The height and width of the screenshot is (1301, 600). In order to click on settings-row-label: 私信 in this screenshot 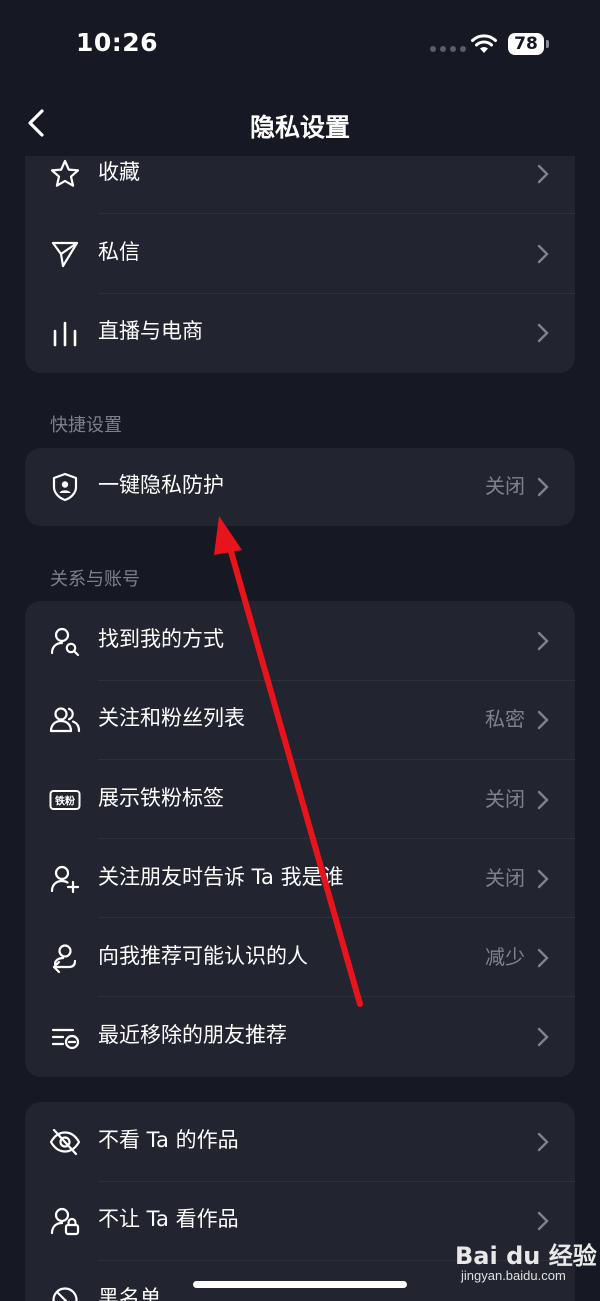, I will do `click(119, 252)`.